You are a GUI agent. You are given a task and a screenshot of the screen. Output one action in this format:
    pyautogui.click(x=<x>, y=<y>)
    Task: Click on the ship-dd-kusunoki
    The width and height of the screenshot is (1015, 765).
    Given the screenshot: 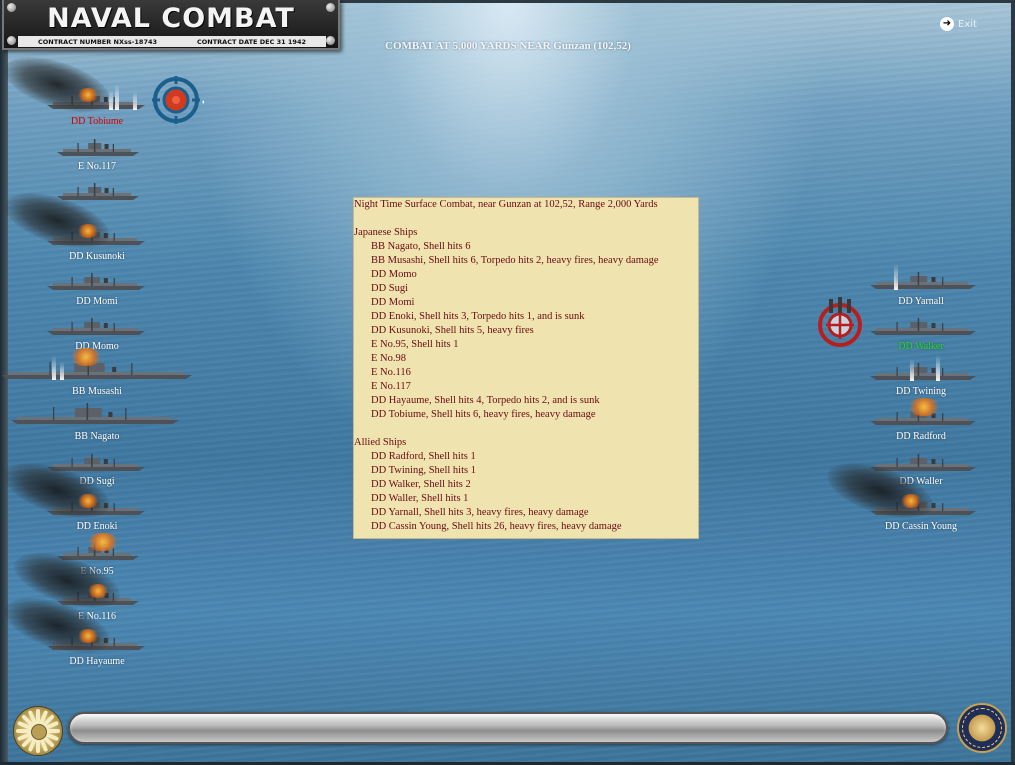 What is the action you would take?
    pyautogui.click(x=96, y=237)
    